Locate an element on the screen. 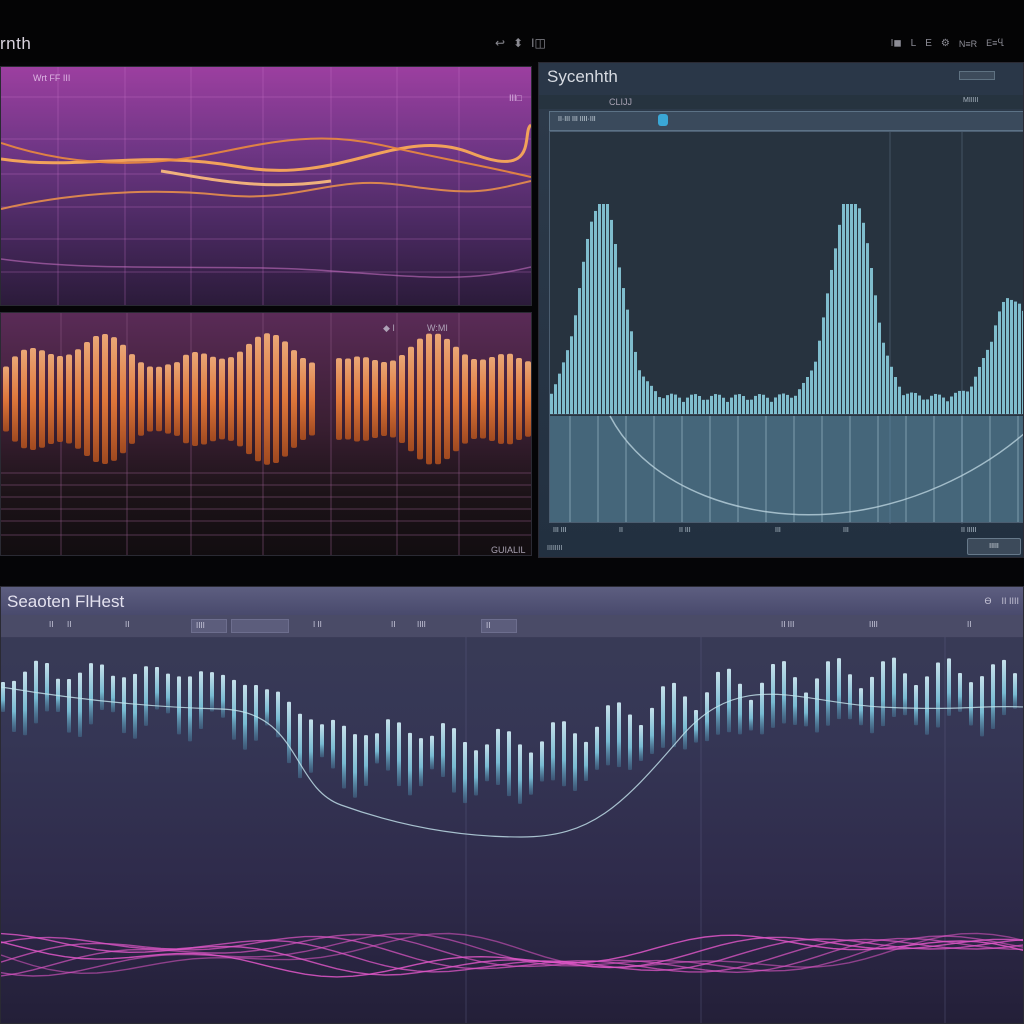 The width and height of the screenshot is (1024, 1024). toolbar-field: ΙΙΙΙ is located at coordinates (209, 626).